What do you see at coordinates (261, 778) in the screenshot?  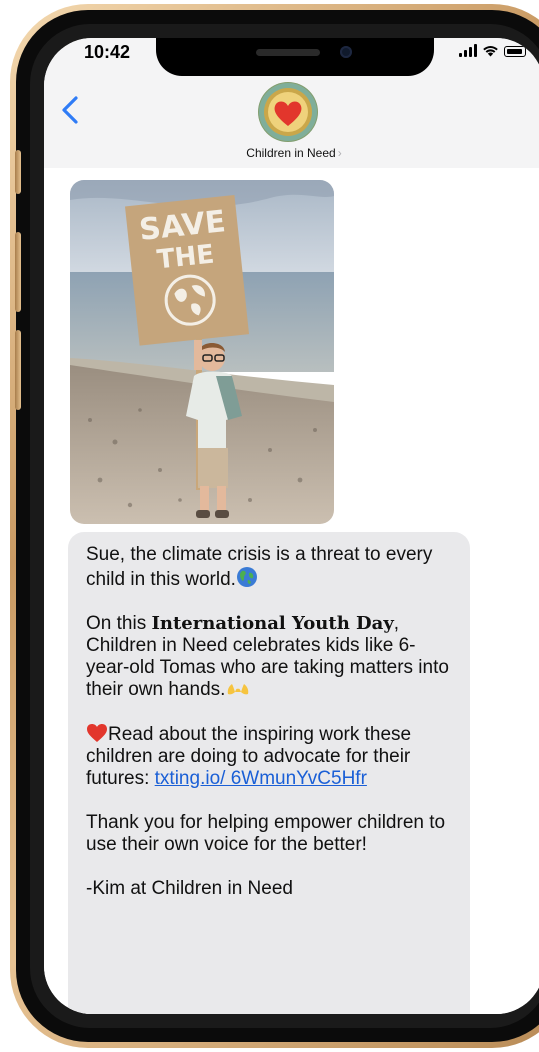 I see `message-link: txting.io/ 6WmunYvC5Hfr` at bounding box center [261, 778].